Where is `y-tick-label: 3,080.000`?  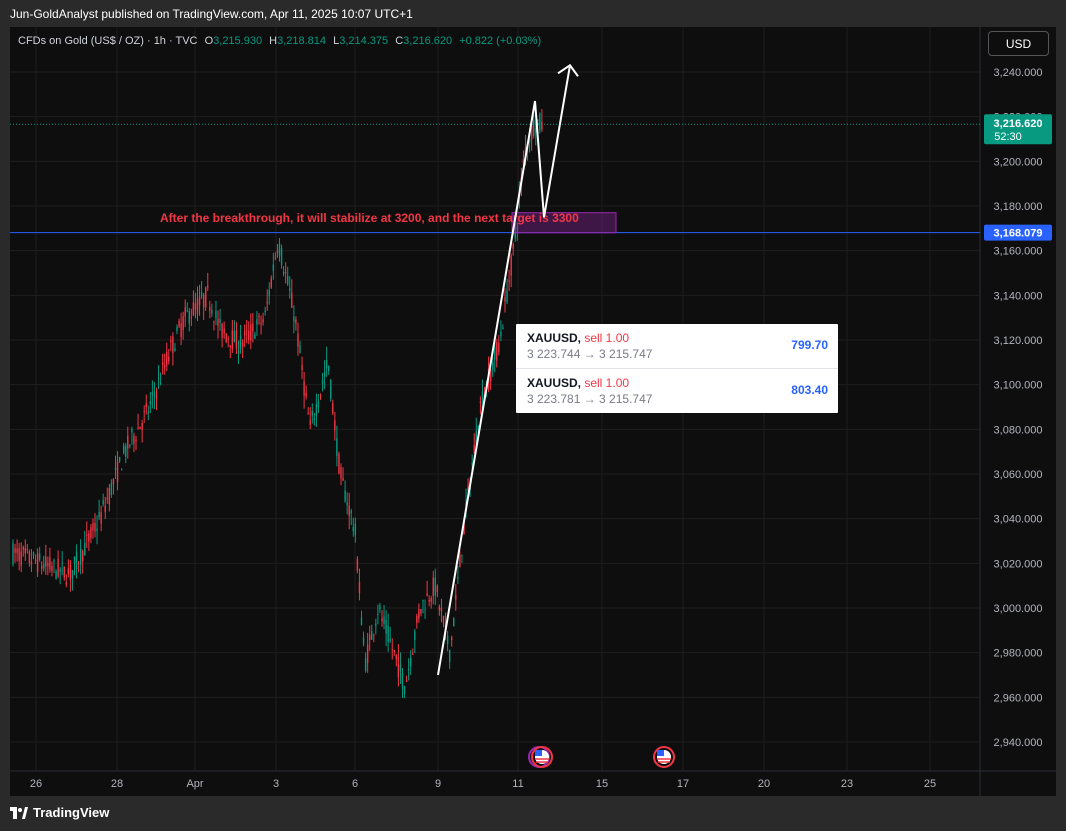
y-tick-label: 3,080.000 is located at coordinates (1018, 430).